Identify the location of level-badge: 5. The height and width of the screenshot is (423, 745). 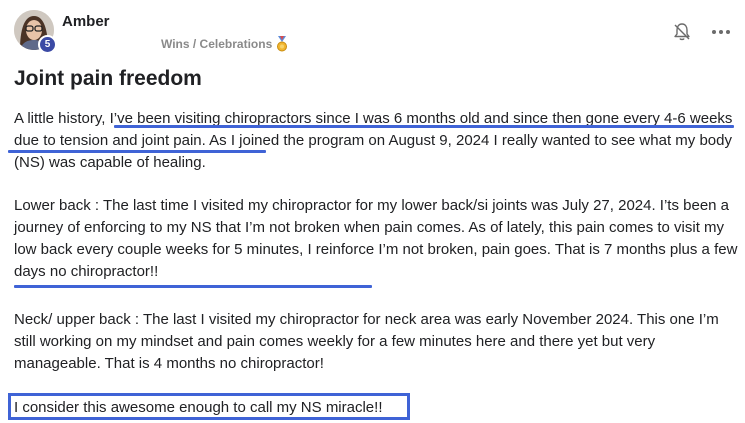
(47, 44).